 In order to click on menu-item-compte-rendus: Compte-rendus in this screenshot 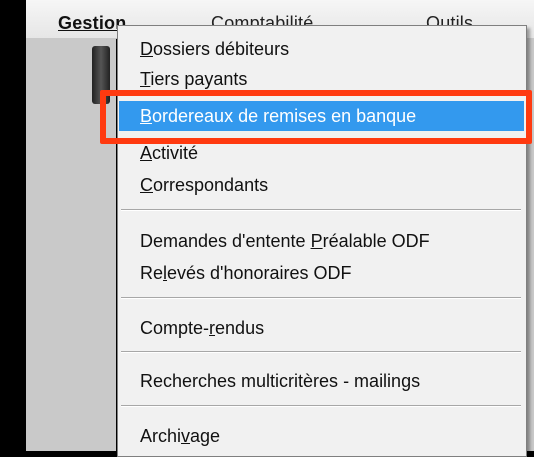, I will do `click(321, 328)`.